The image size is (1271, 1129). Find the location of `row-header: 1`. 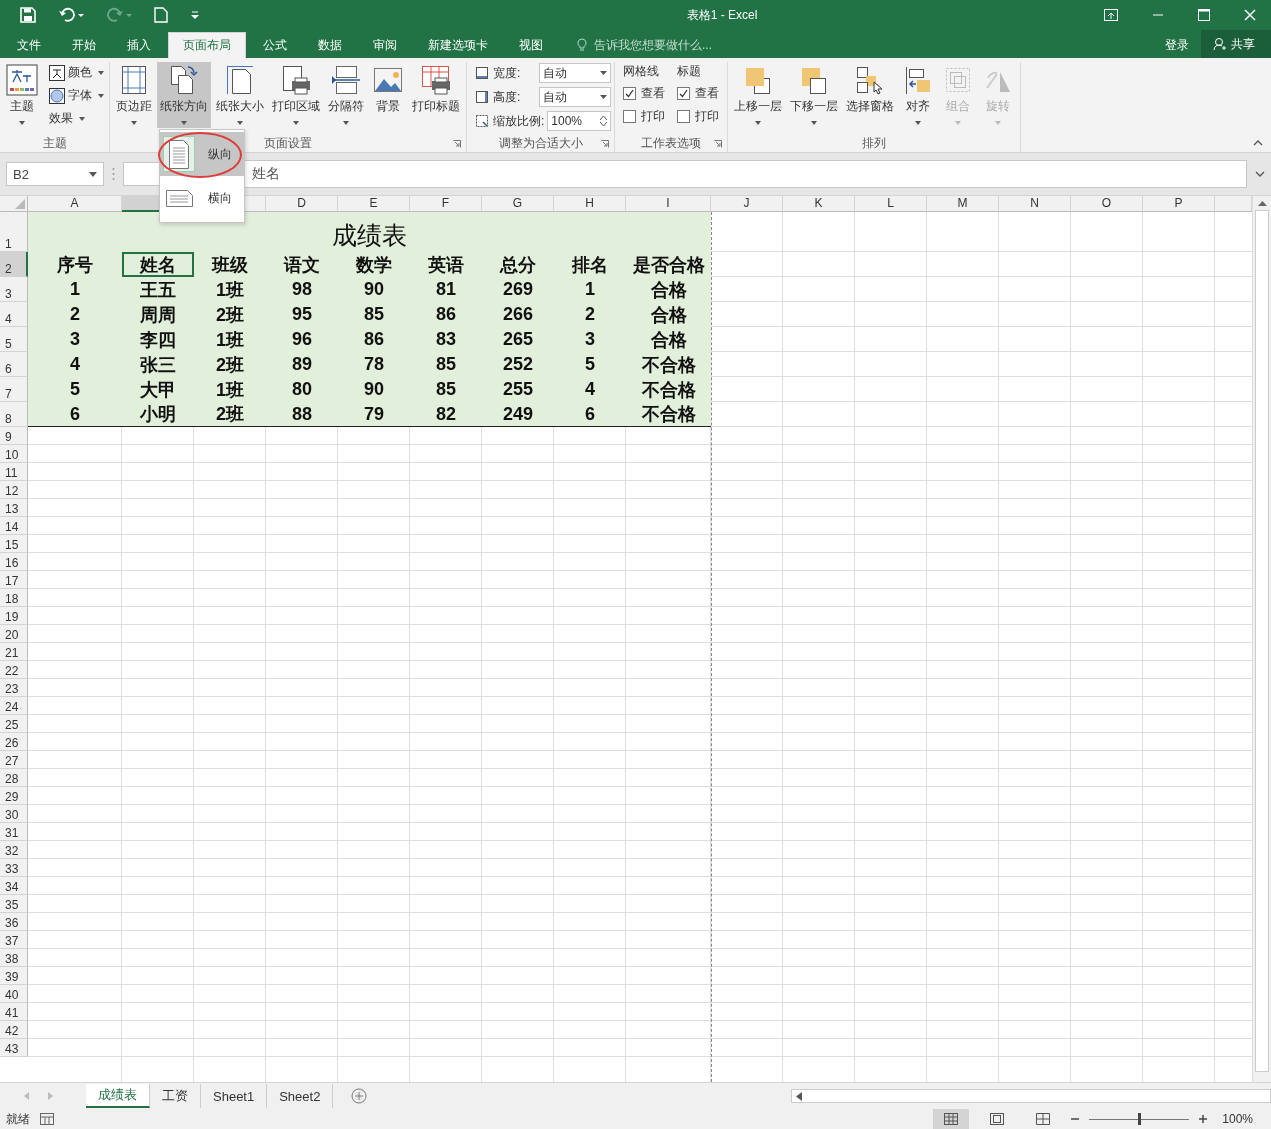

row-header: 1 is located at coordinates (14, 232).